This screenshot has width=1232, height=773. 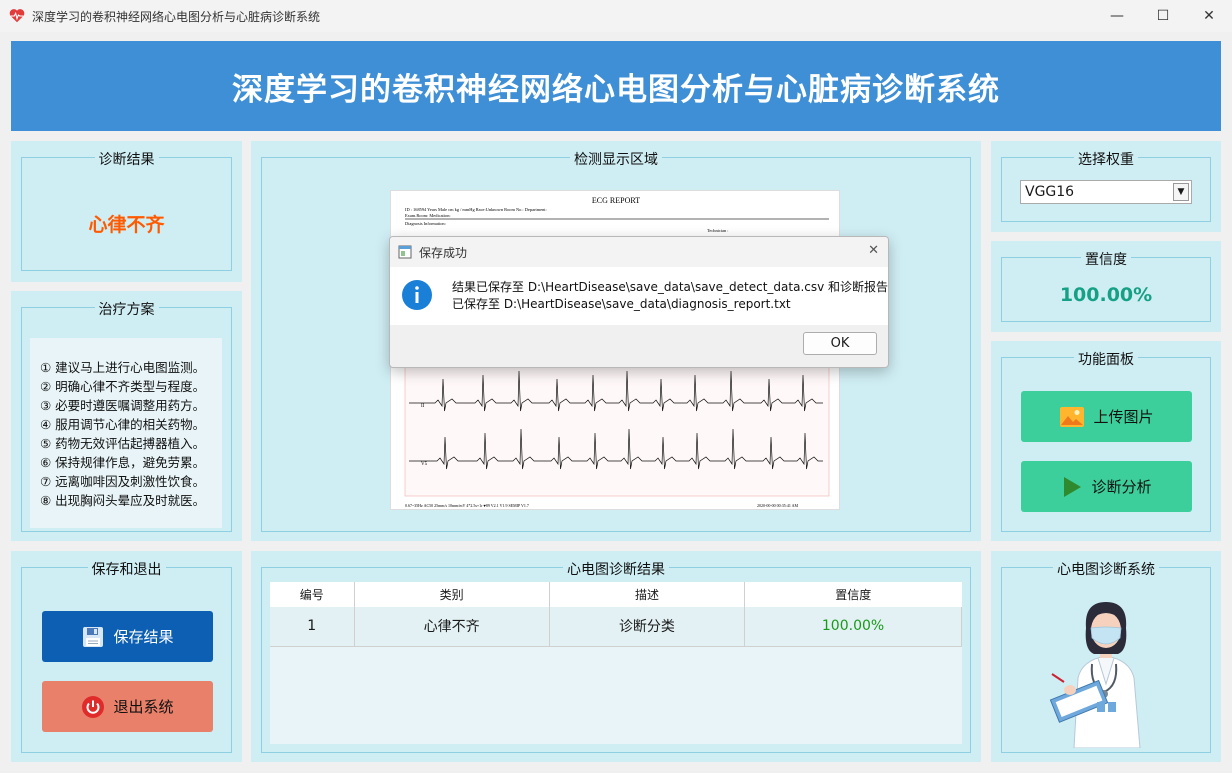 I want to click on dialog-title: 保存成功, so click(x=443, y=252).